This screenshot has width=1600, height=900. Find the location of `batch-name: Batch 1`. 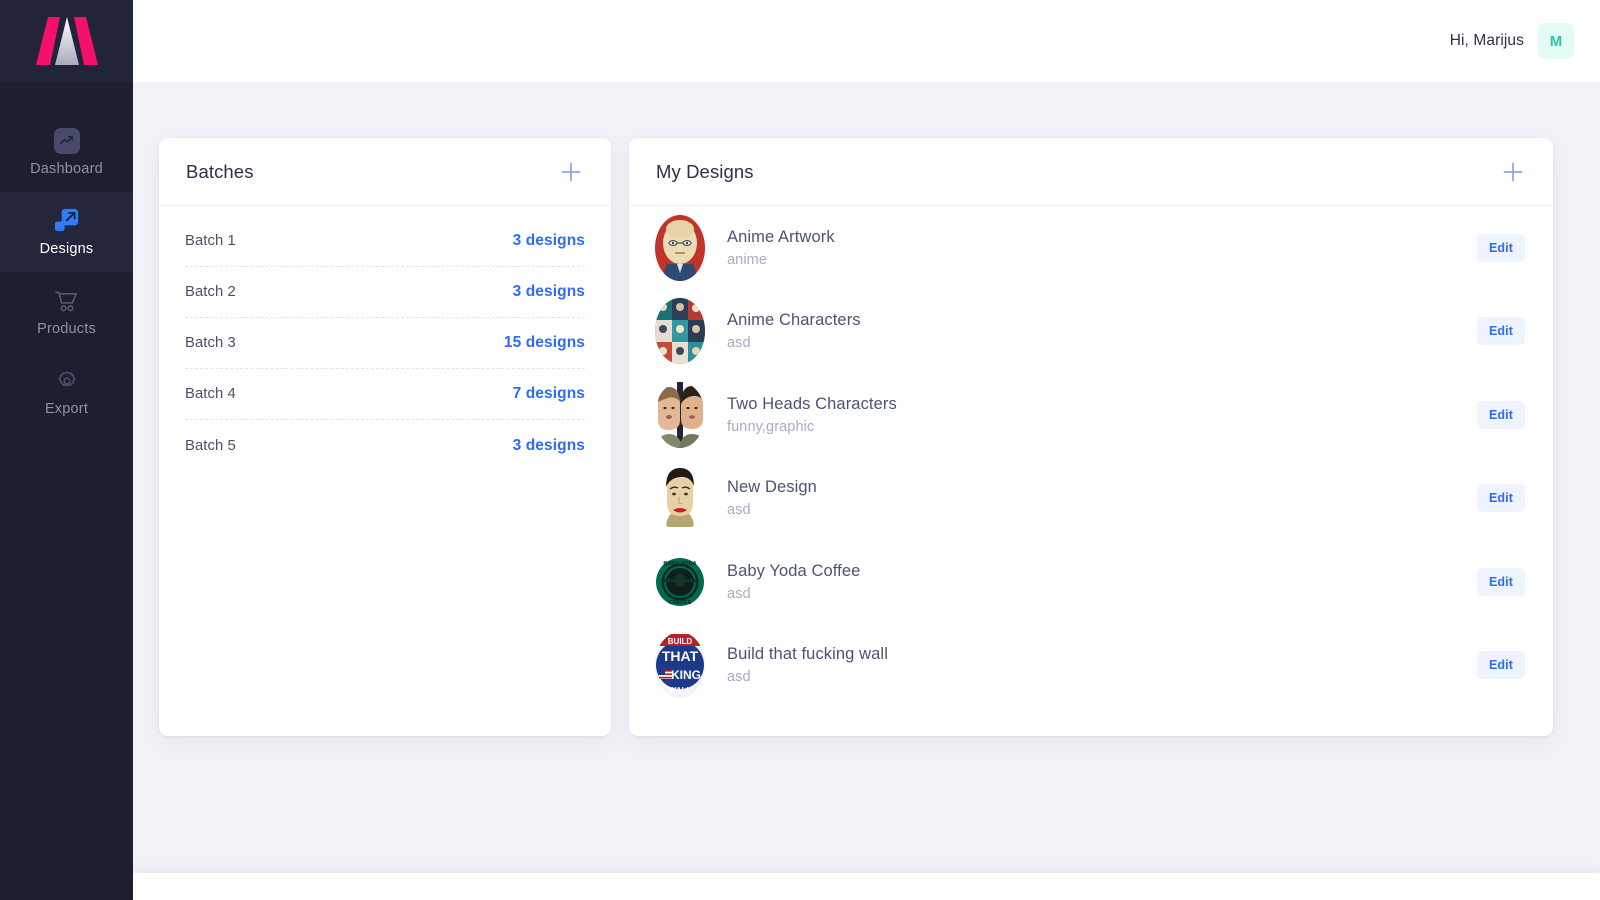

batch-name: Batch 1 is located at coordinates (210, 241).